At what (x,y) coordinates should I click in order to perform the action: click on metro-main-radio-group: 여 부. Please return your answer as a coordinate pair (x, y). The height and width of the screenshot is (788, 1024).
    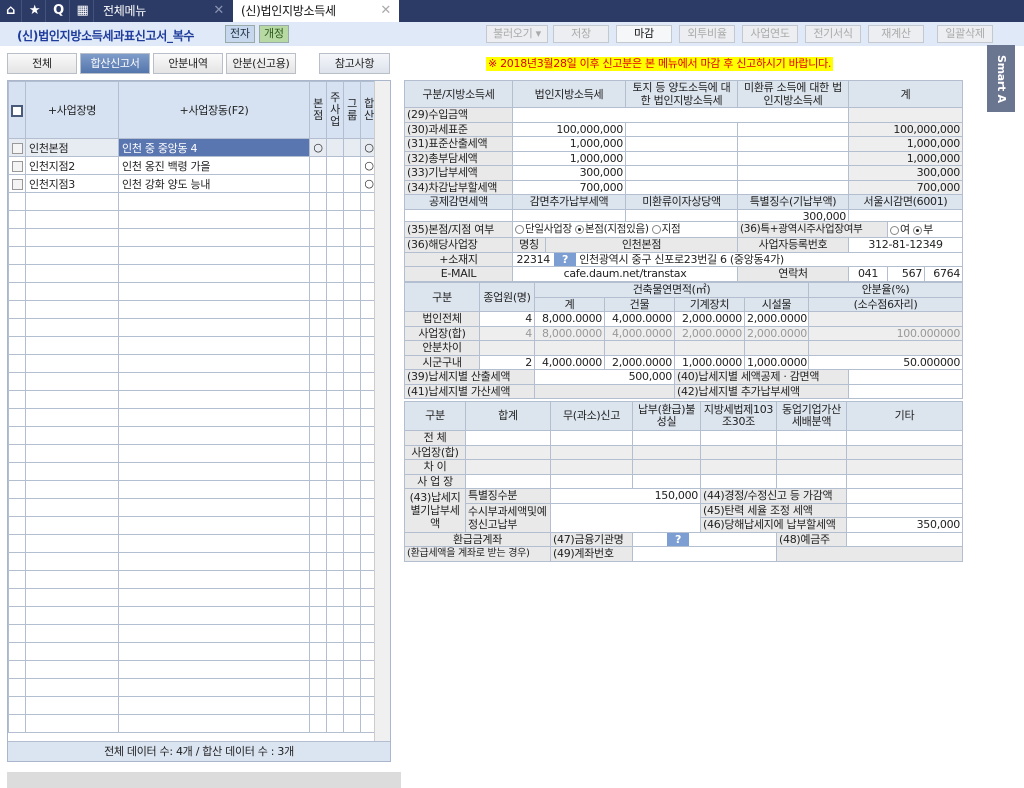
    Looking at the image, I should click on (925, 229).